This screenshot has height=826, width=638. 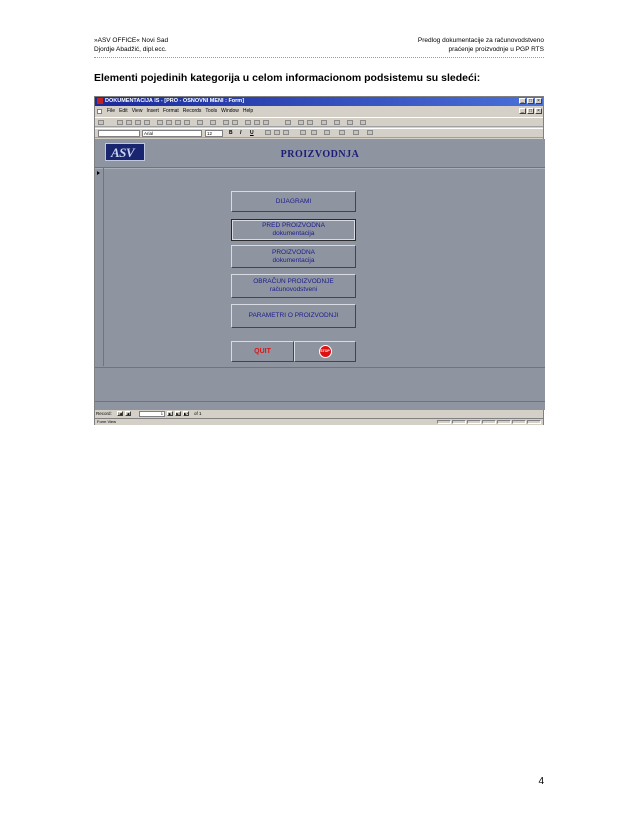 What do you see at coordinates (538, 111) in the screenshot?
I see `doc-close-icon: ×` at bounding box center [538, 111].